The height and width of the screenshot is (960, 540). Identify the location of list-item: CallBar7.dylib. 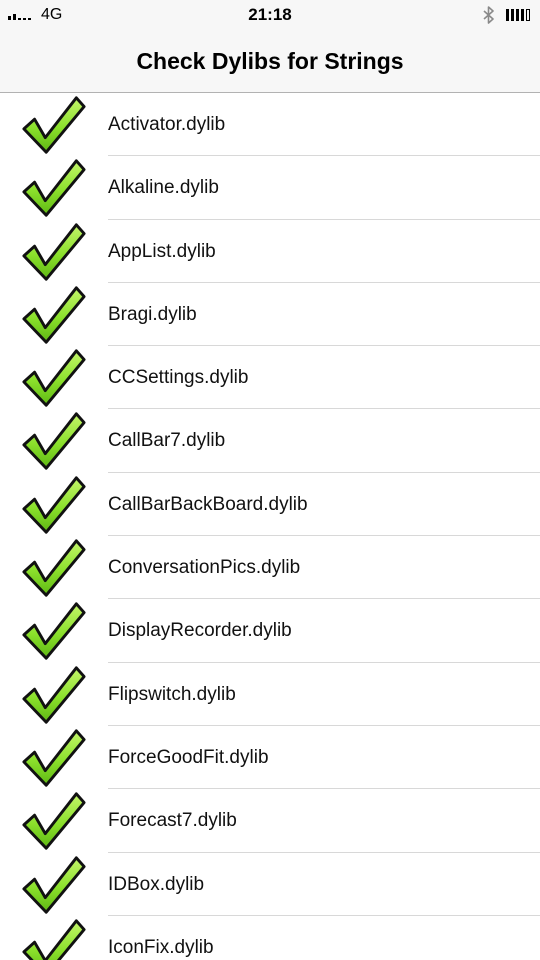
(270, 441).